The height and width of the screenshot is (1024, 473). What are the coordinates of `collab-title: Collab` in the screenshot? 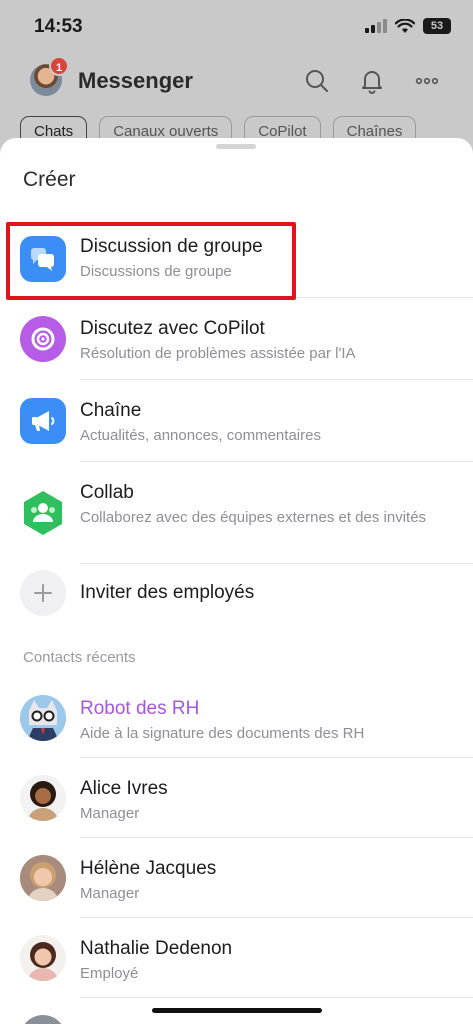 It's located at (107, 492).